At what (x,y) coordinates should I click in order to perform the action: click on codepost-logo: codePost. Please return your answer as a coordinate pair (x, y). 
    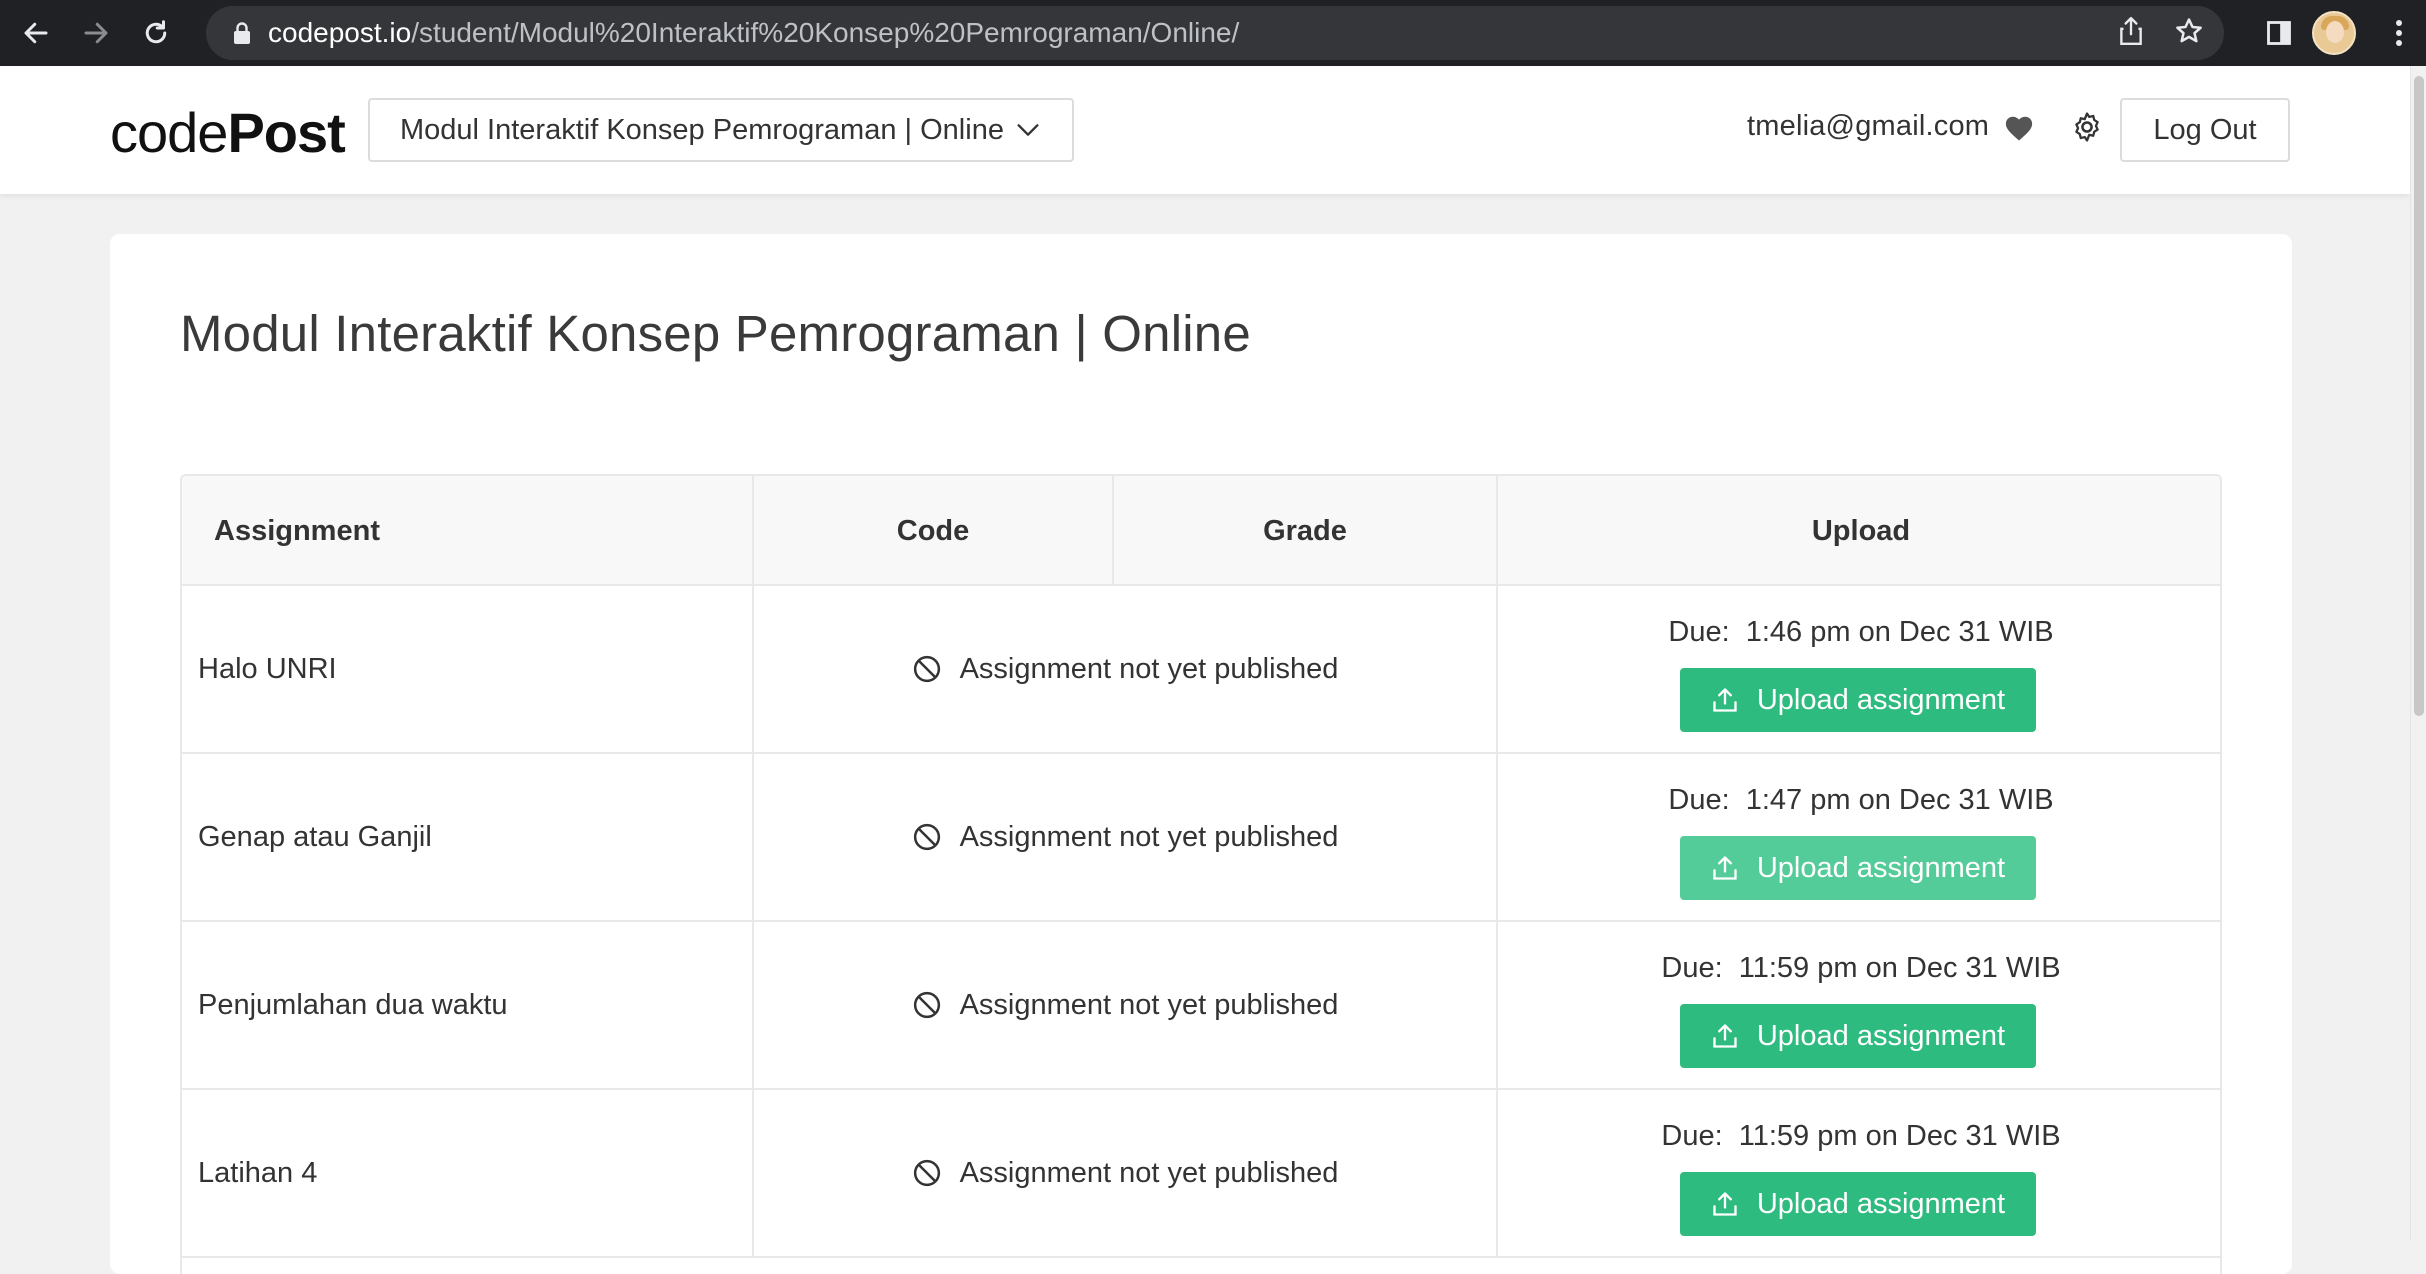
    Looking at the image, I should click on (228, 132).